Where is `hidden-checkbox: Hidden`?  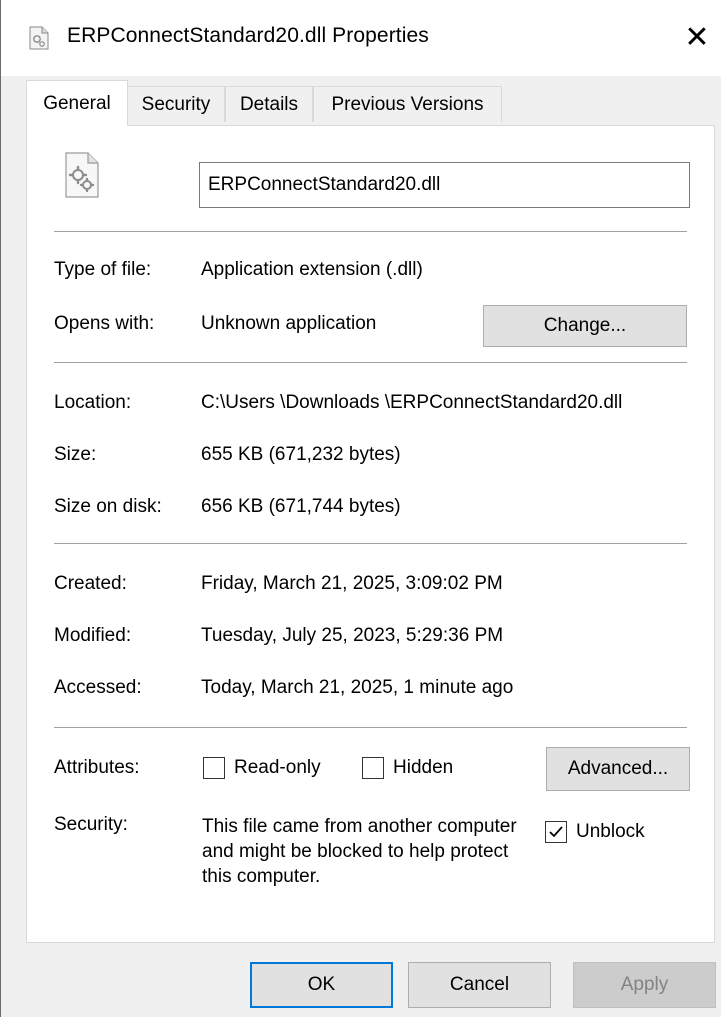
hidden-checkbox: Hidden is located at coordinates (407, 768).